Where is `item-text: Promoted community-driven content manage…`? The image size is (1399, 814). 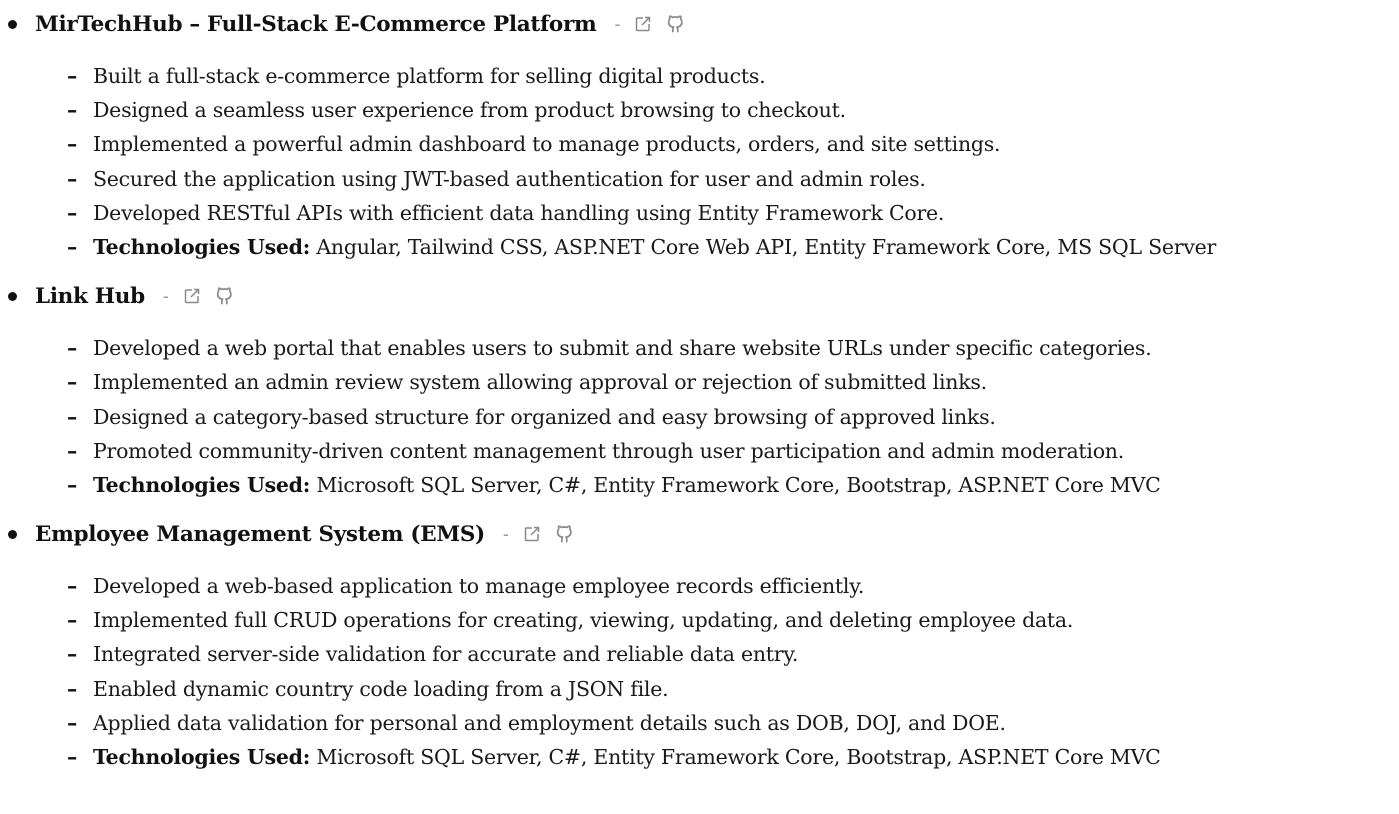
item-text: Promoted community-driven content manage… is located at coordinates (609, 450).